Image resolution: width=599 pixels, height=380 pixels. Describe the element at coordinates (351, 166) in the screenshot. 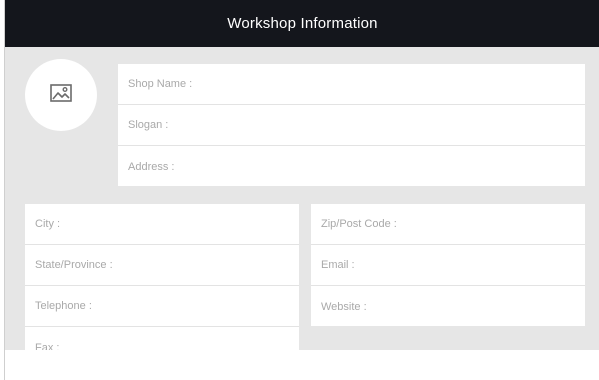

I see `address-field: Address :` at that location.